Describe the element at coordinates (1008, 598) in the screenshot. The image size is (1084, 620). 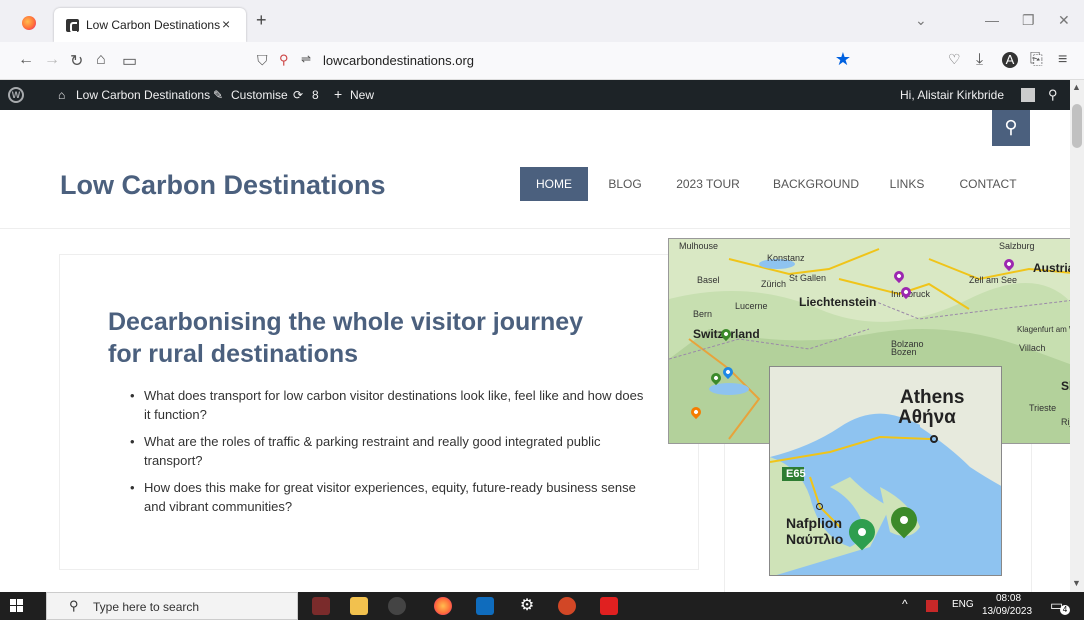
I see `clock-time: 08:08` at that location.